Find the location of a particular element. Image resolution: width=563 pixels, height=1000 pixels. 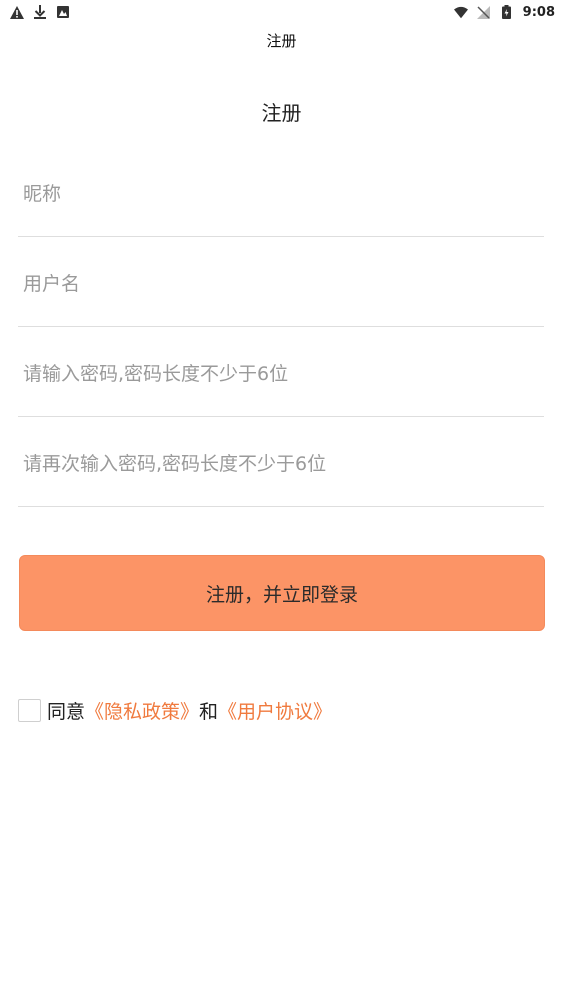

agreement-row: 同意 《隐私政策》 和 《用户协议》 is located at coordinates (175, 710).